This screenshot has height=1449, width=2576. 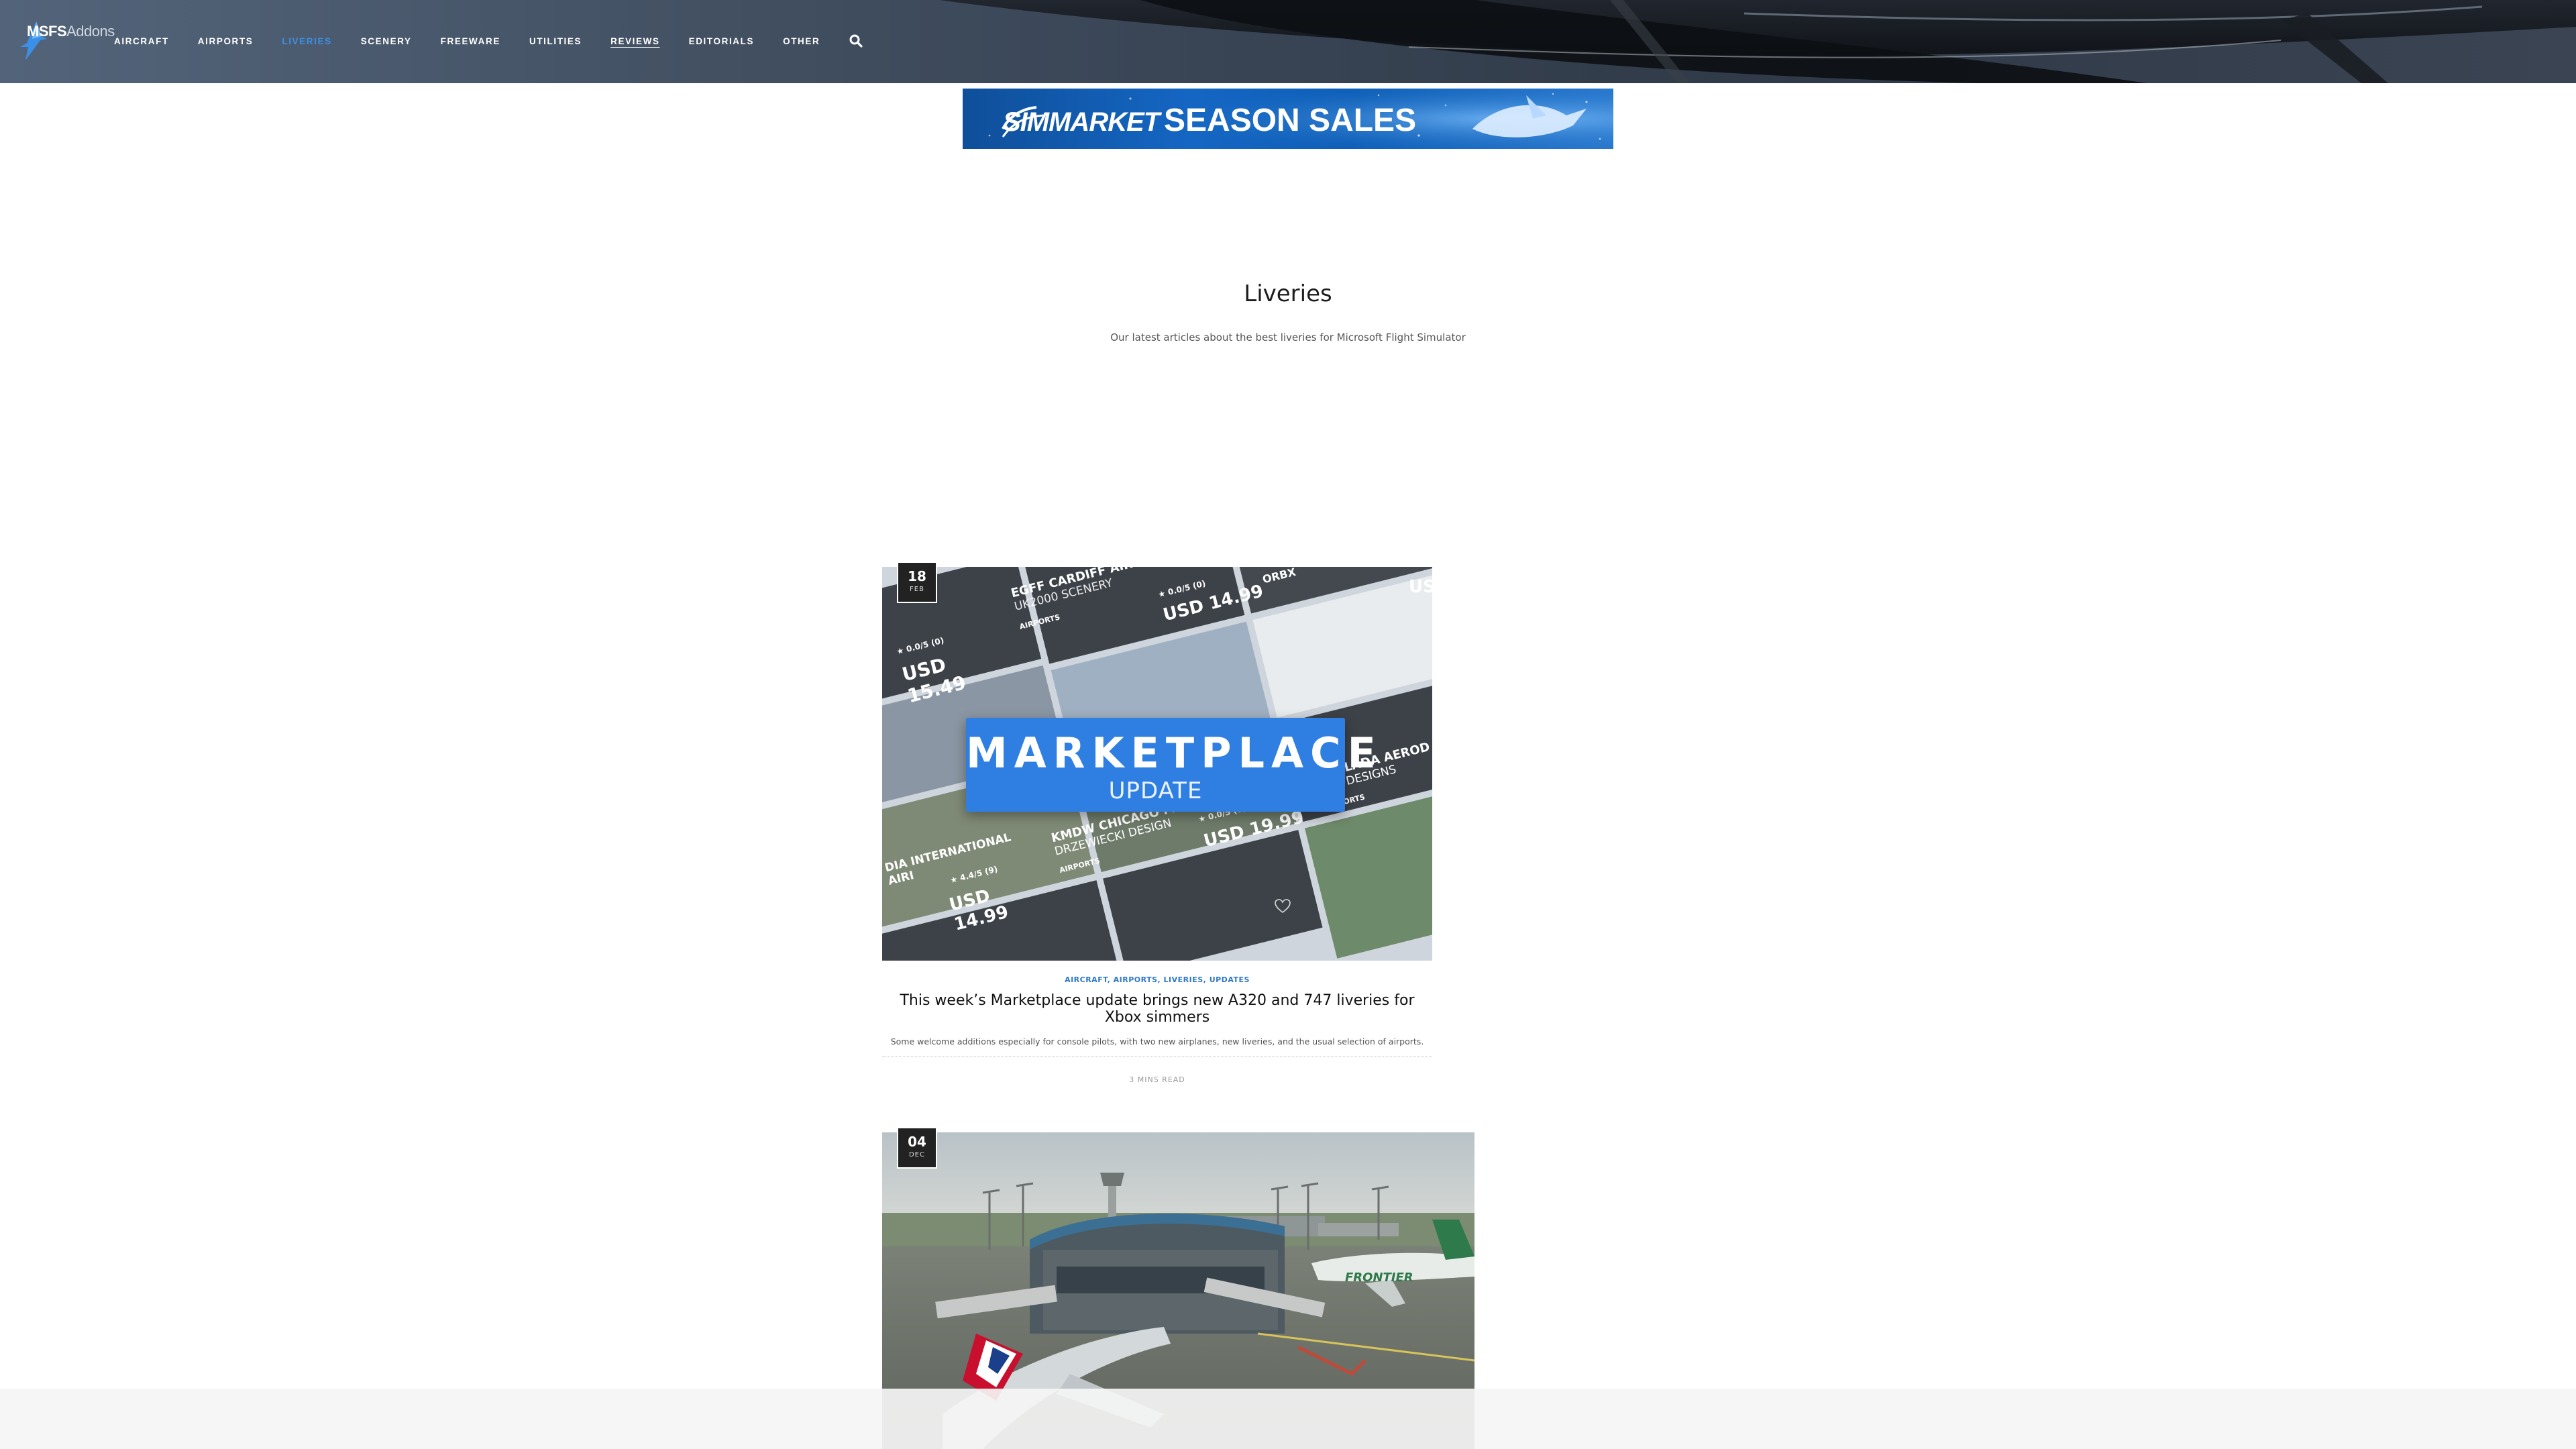 I want to click on date-badge: 18 FEB, so click(x=917, y=582).